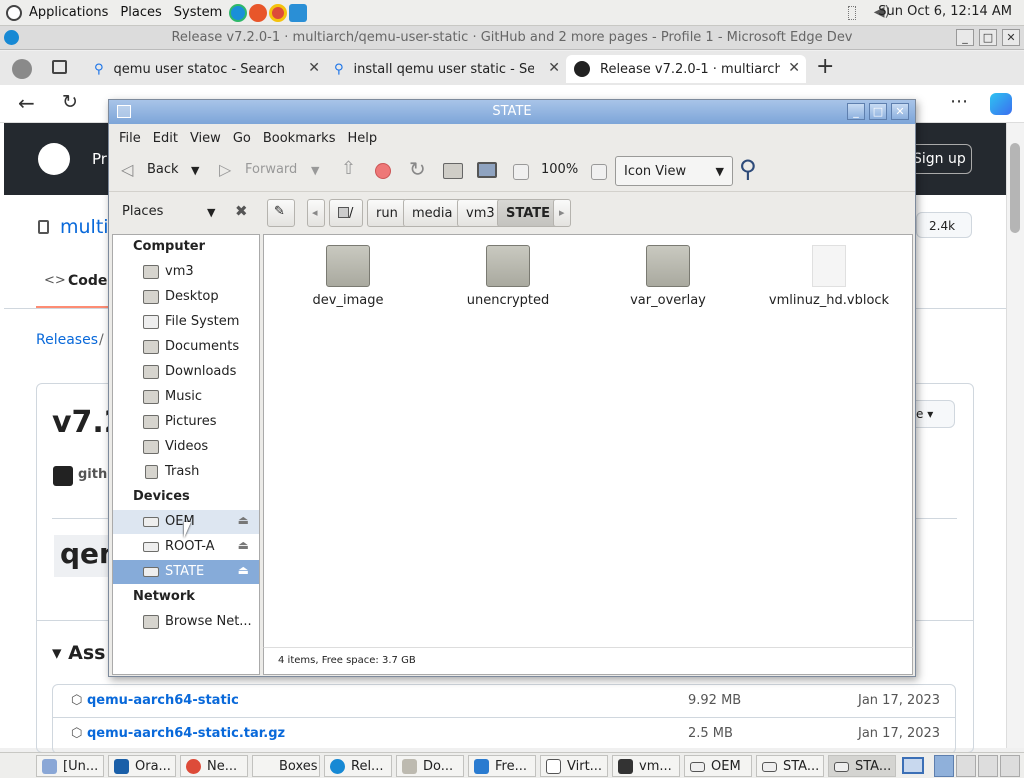 The height and width of the screenshot is (778, 1024). What do you see at coordinates (945, 11) in the screenshot?
I see `clock: Sun Oct 6, 12:14 AM` at bounding box center [945, 11].